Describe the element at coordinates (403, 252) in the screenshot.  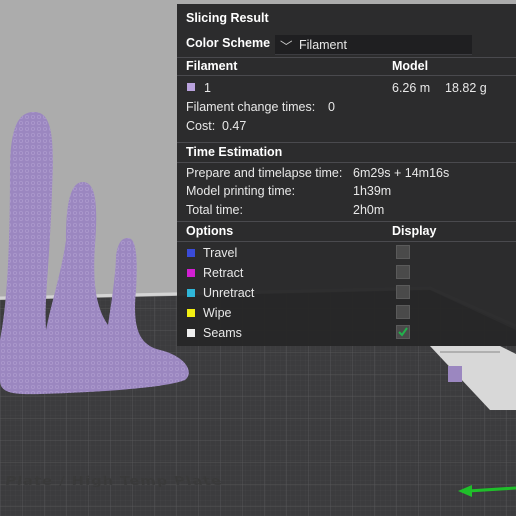
I see `travel-display-checkbox` at that location.